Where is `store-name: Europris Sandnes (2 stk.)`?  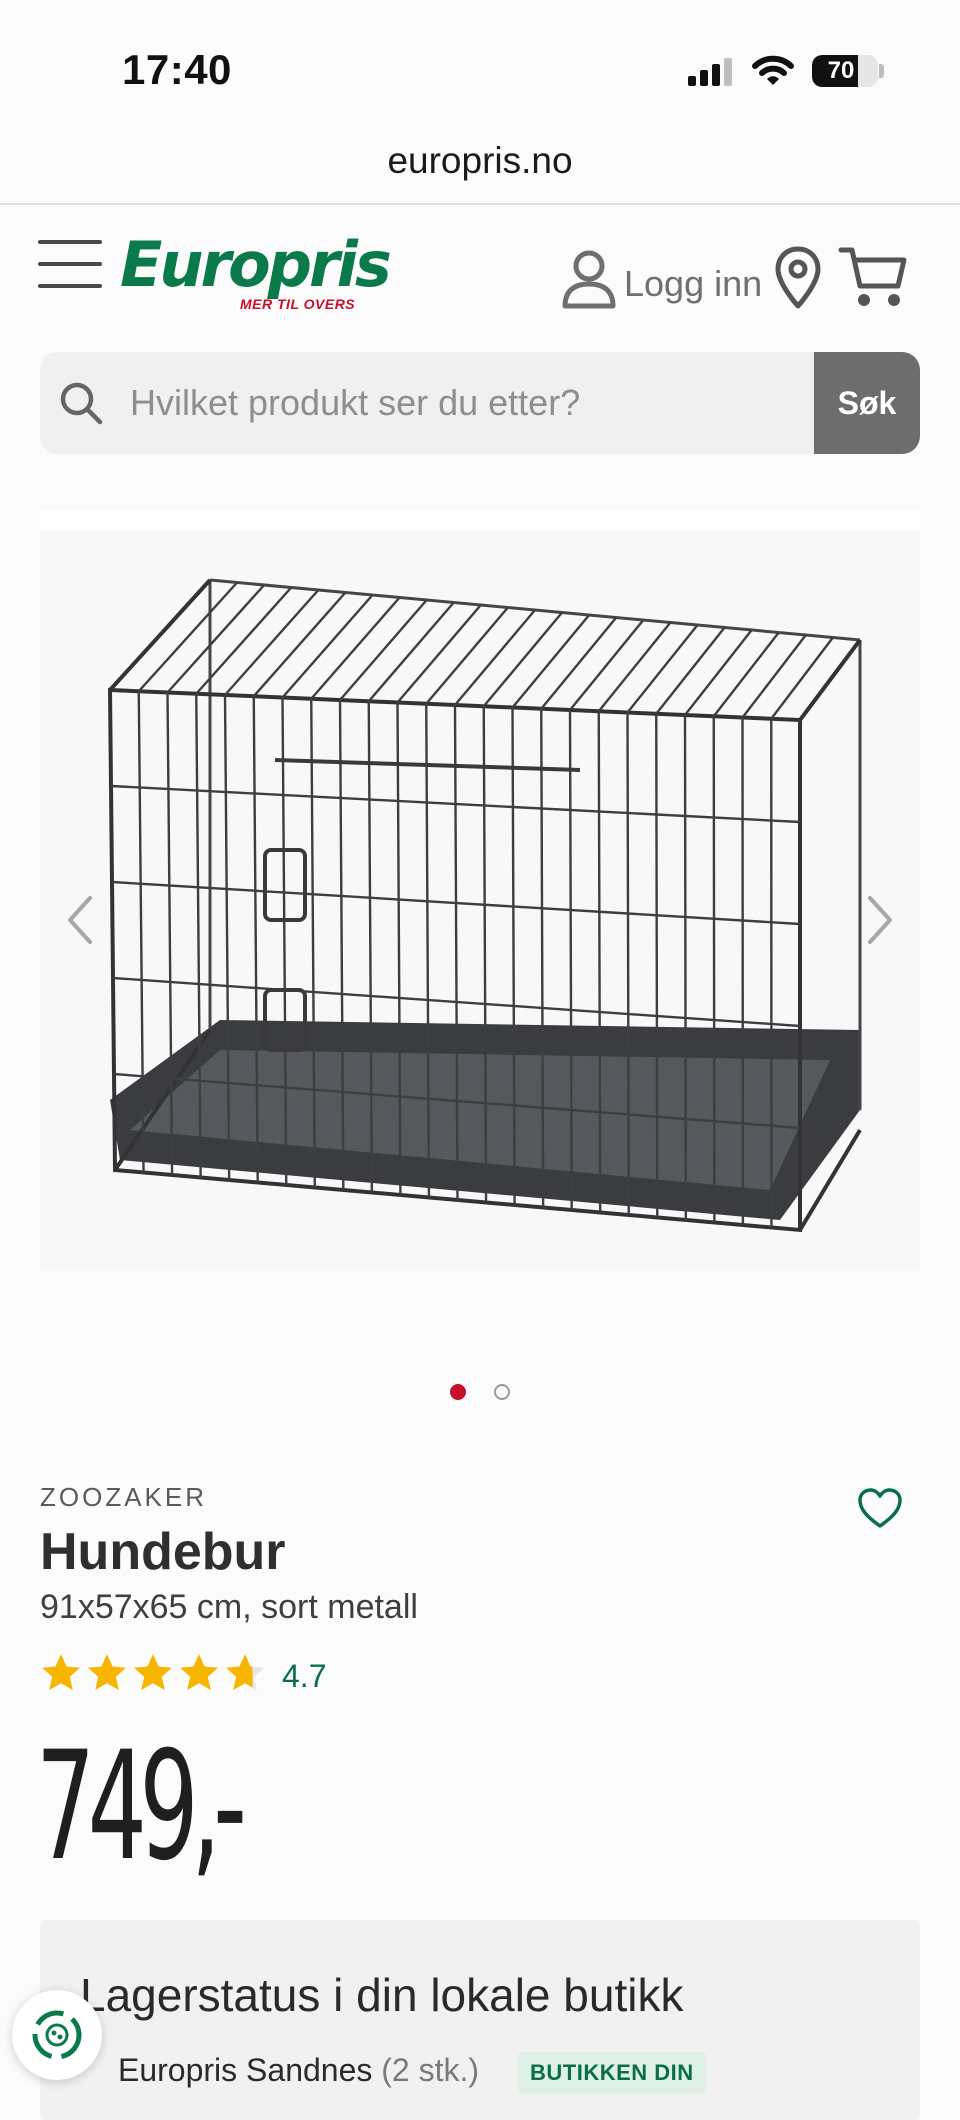 store-name: Europris Sandnes (2 stk.) is located at coordinates (298, 2070).